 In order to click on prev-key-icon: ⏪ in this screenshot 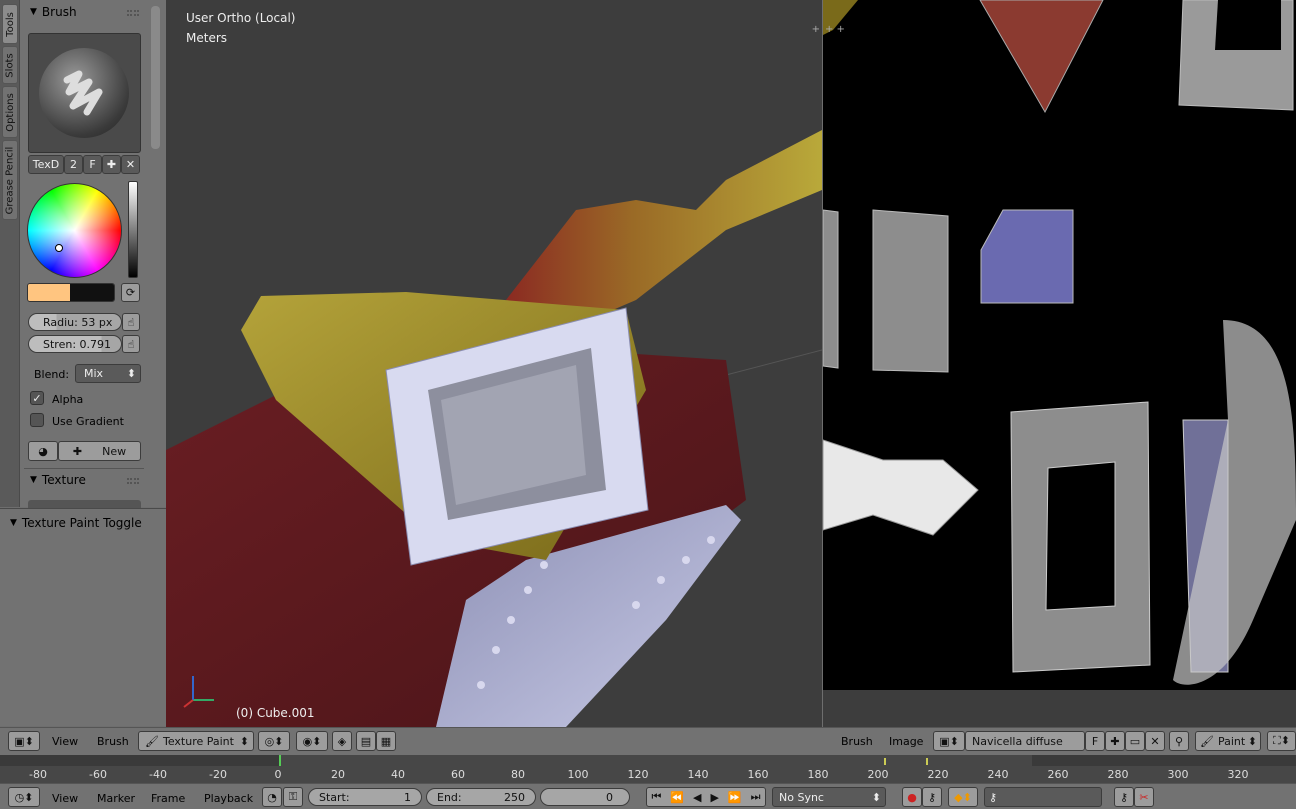, I will do `click(677, 797)`.